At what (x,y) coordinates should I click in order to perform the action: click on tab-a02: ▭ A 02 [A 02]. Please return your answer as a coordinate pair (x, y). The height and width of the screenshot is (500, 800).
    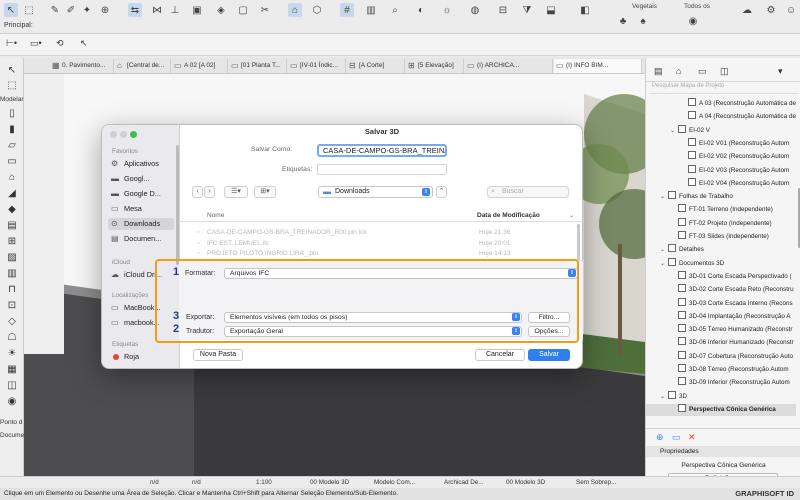
    Looking at the image, I should click on (200, 66).